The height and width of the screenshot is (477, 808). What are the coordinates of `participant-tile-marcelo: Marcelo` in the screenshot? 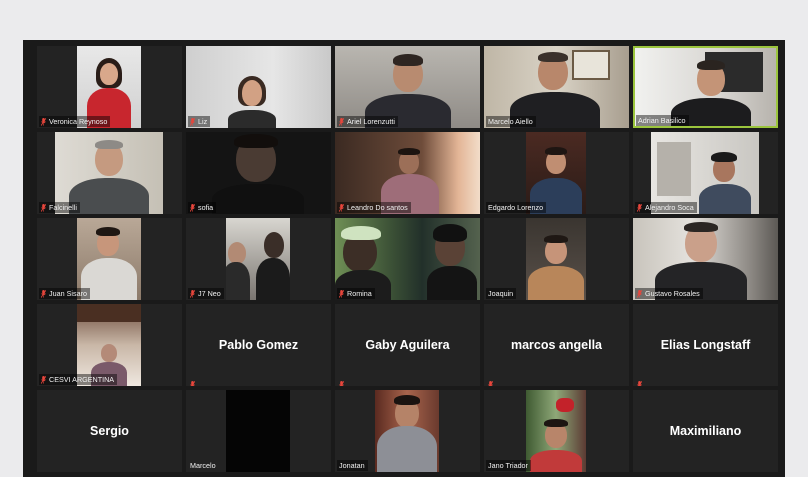 It's located at (258, 431).